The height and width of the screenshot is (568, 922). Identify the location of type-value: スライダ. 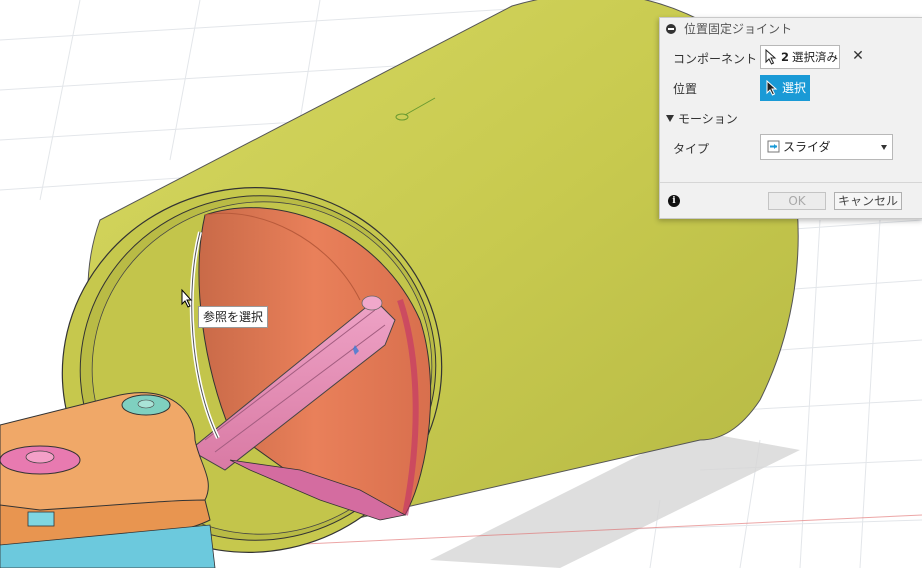
(807, 147).